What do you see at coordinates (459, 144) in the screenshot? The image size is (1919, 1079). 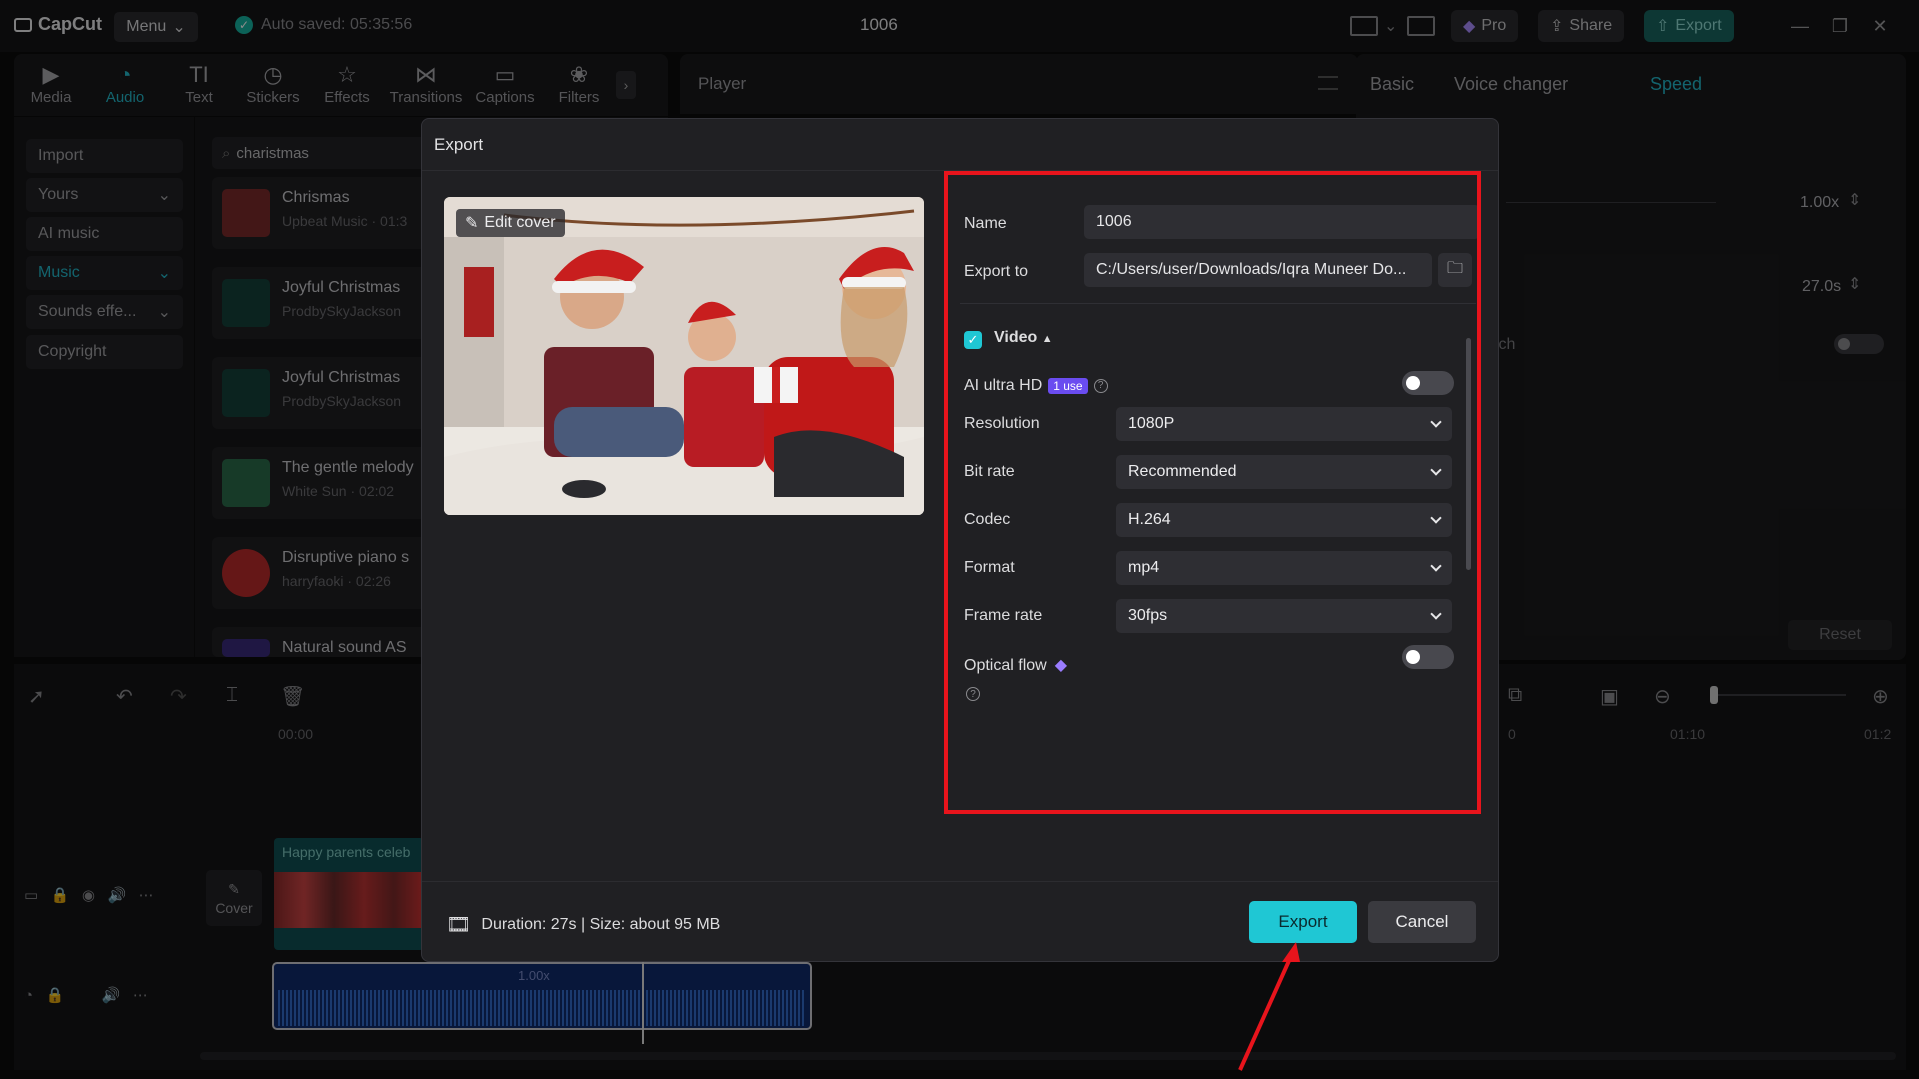 I see `dialog-title: Export` at bounding box center [459, 144].